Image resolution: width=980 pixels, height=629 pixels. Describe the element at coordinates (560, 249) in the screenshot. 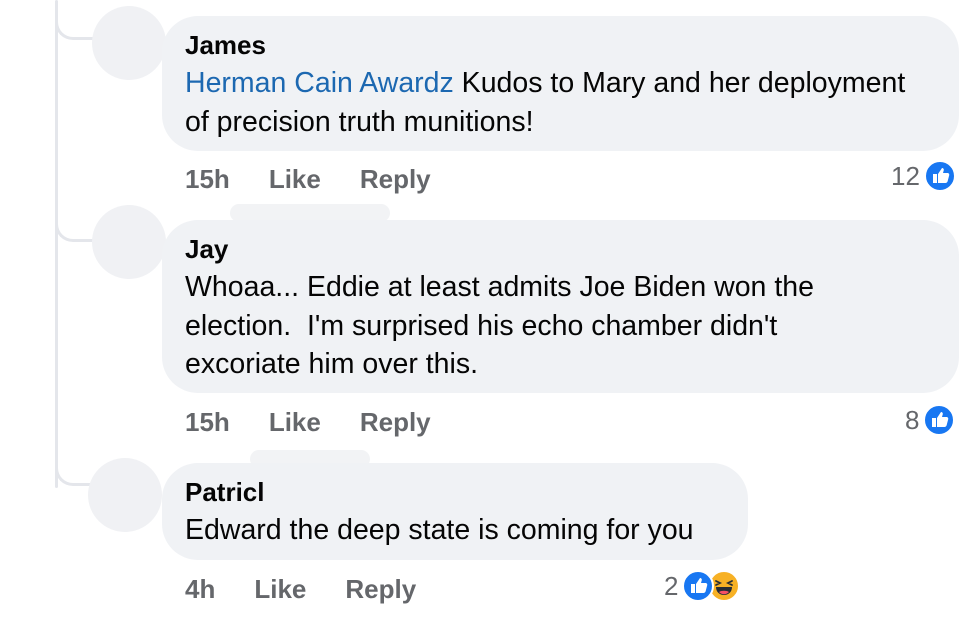

I see `comment-author: Jay` at that location.